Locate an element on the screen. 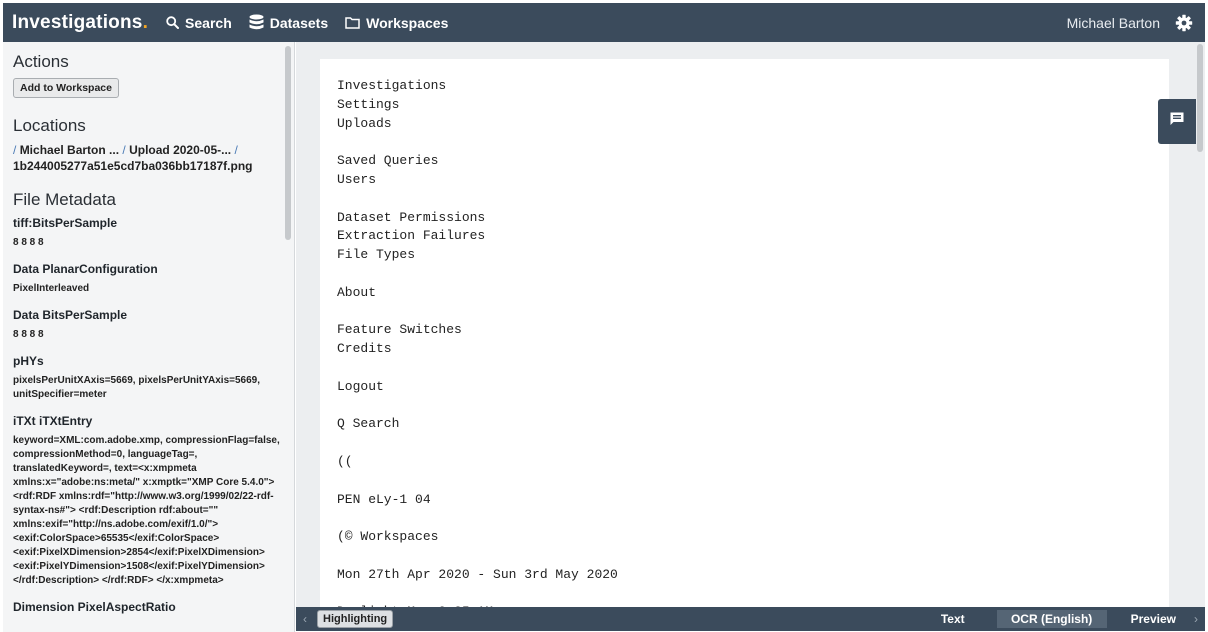 This screenshot has height=632, width=1208. search-icon is located at coordinates (173, 22).